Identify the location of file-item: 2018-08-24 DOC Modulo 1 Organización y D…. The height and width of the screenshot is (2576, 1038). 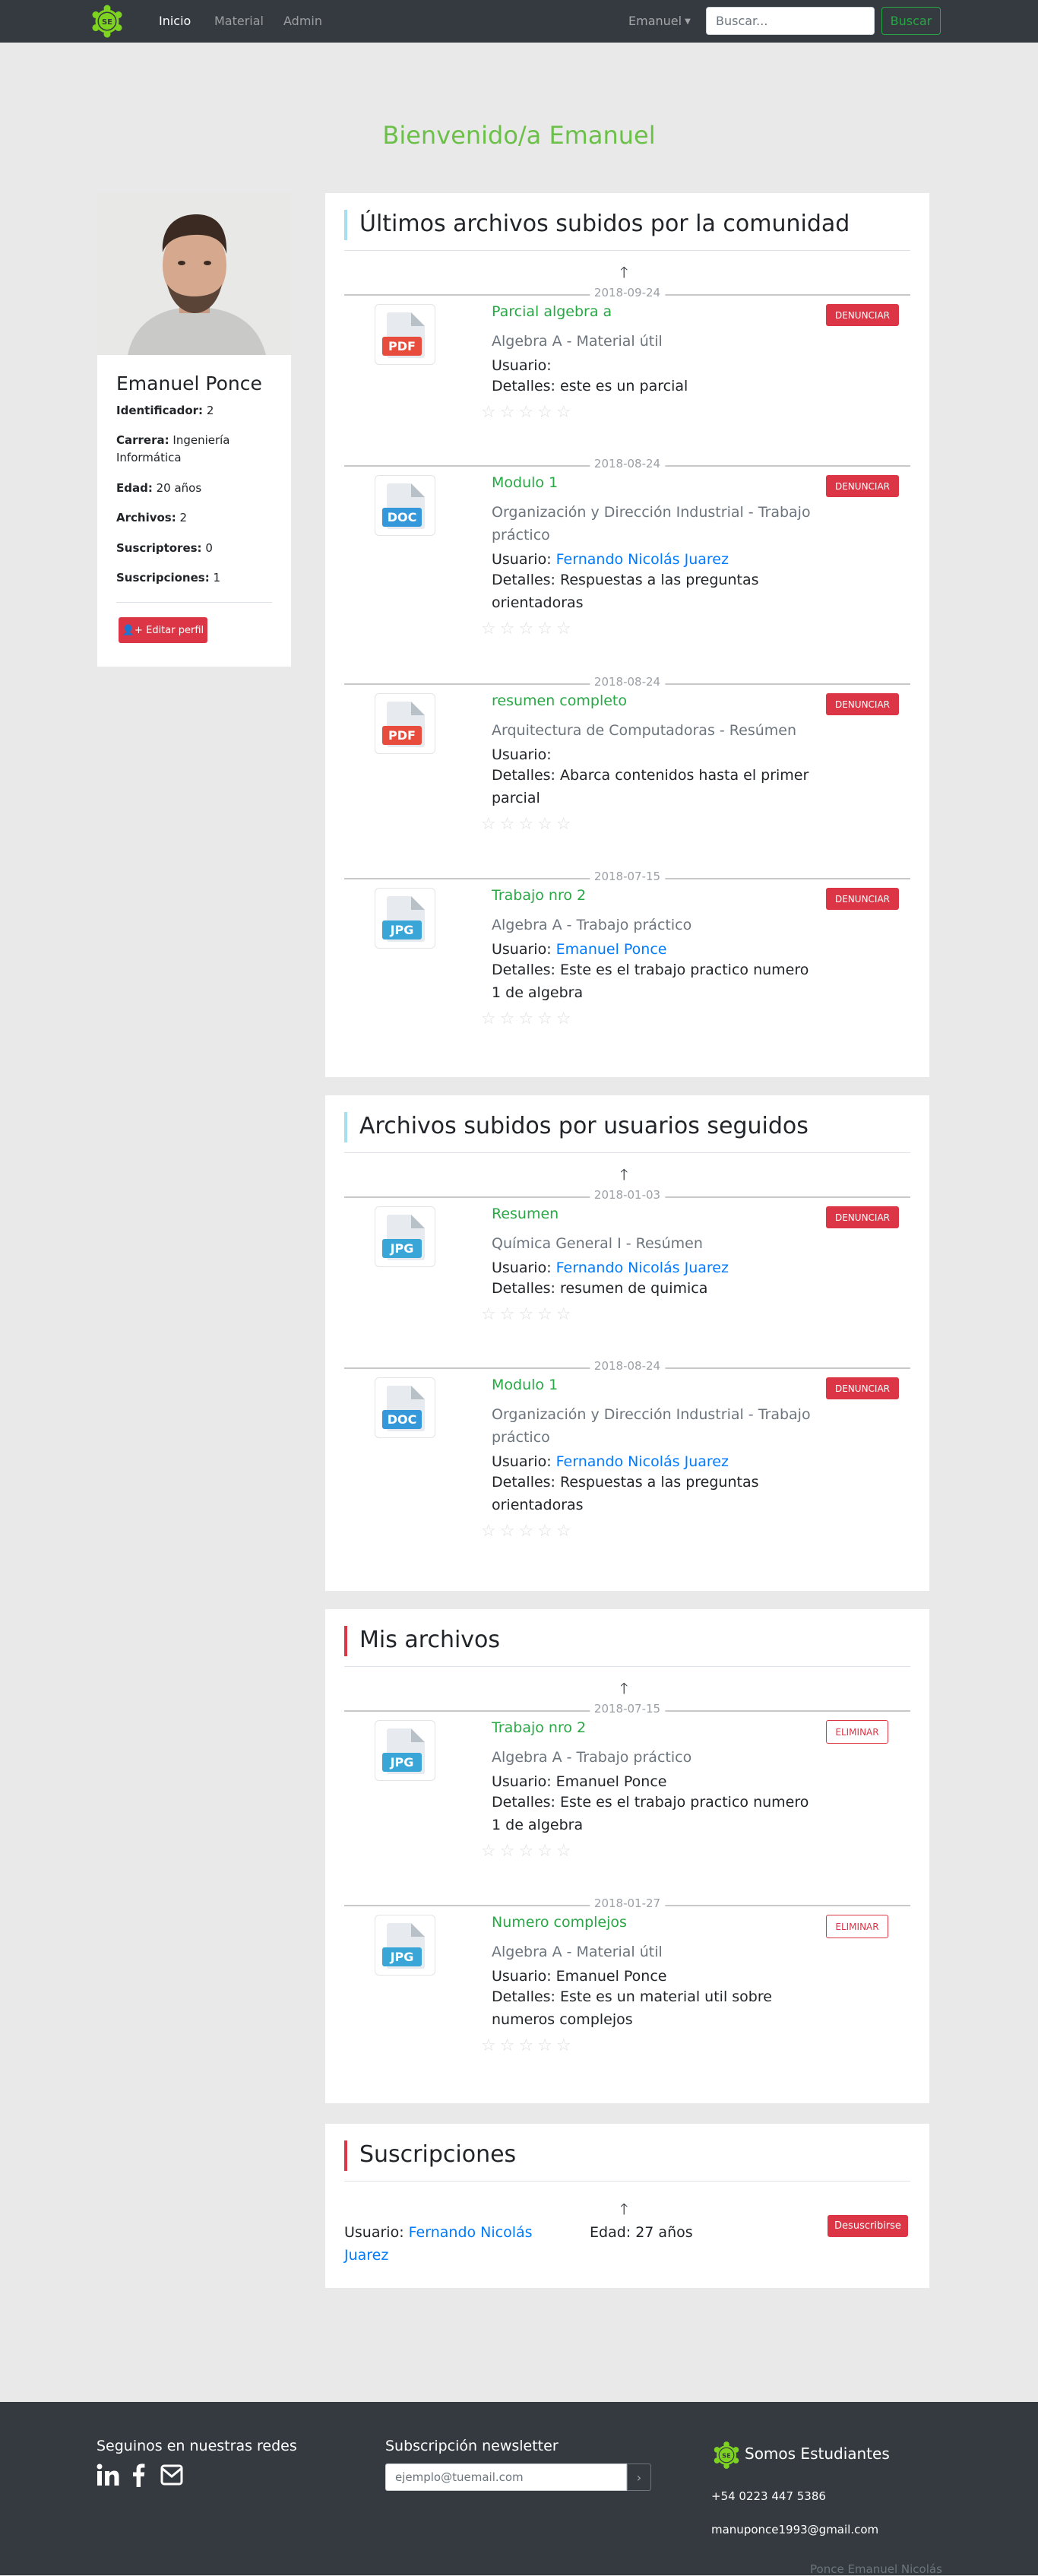
(627, 1458).